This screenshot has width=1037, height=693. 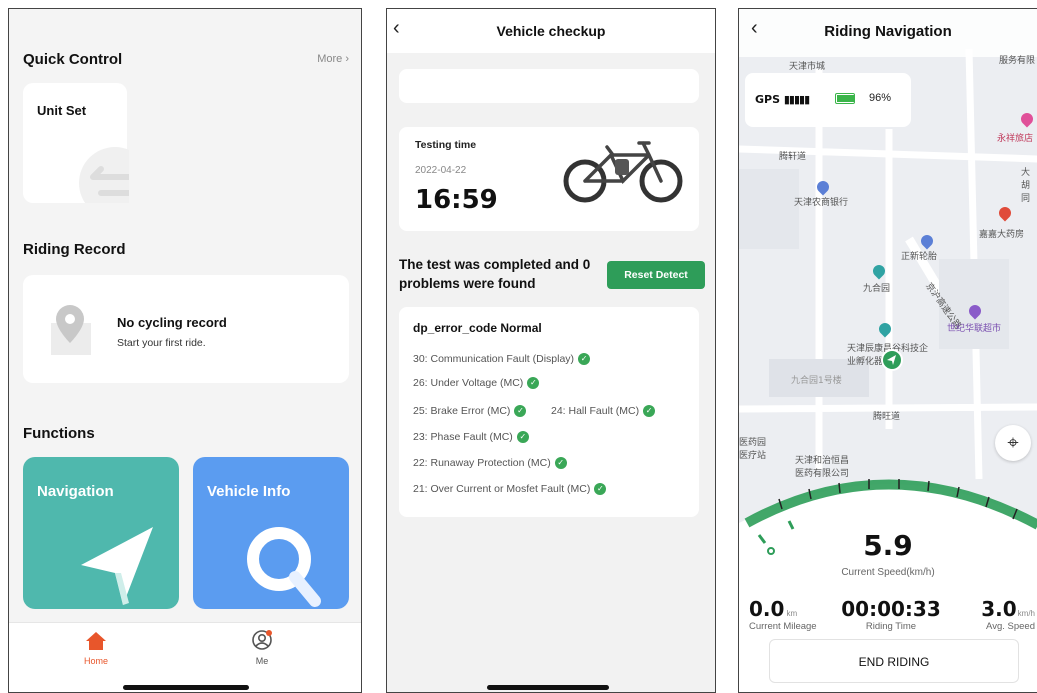 I want to click on fault-item: 24: Hall Fault (MC) ✓, so click(x=603, y=411).